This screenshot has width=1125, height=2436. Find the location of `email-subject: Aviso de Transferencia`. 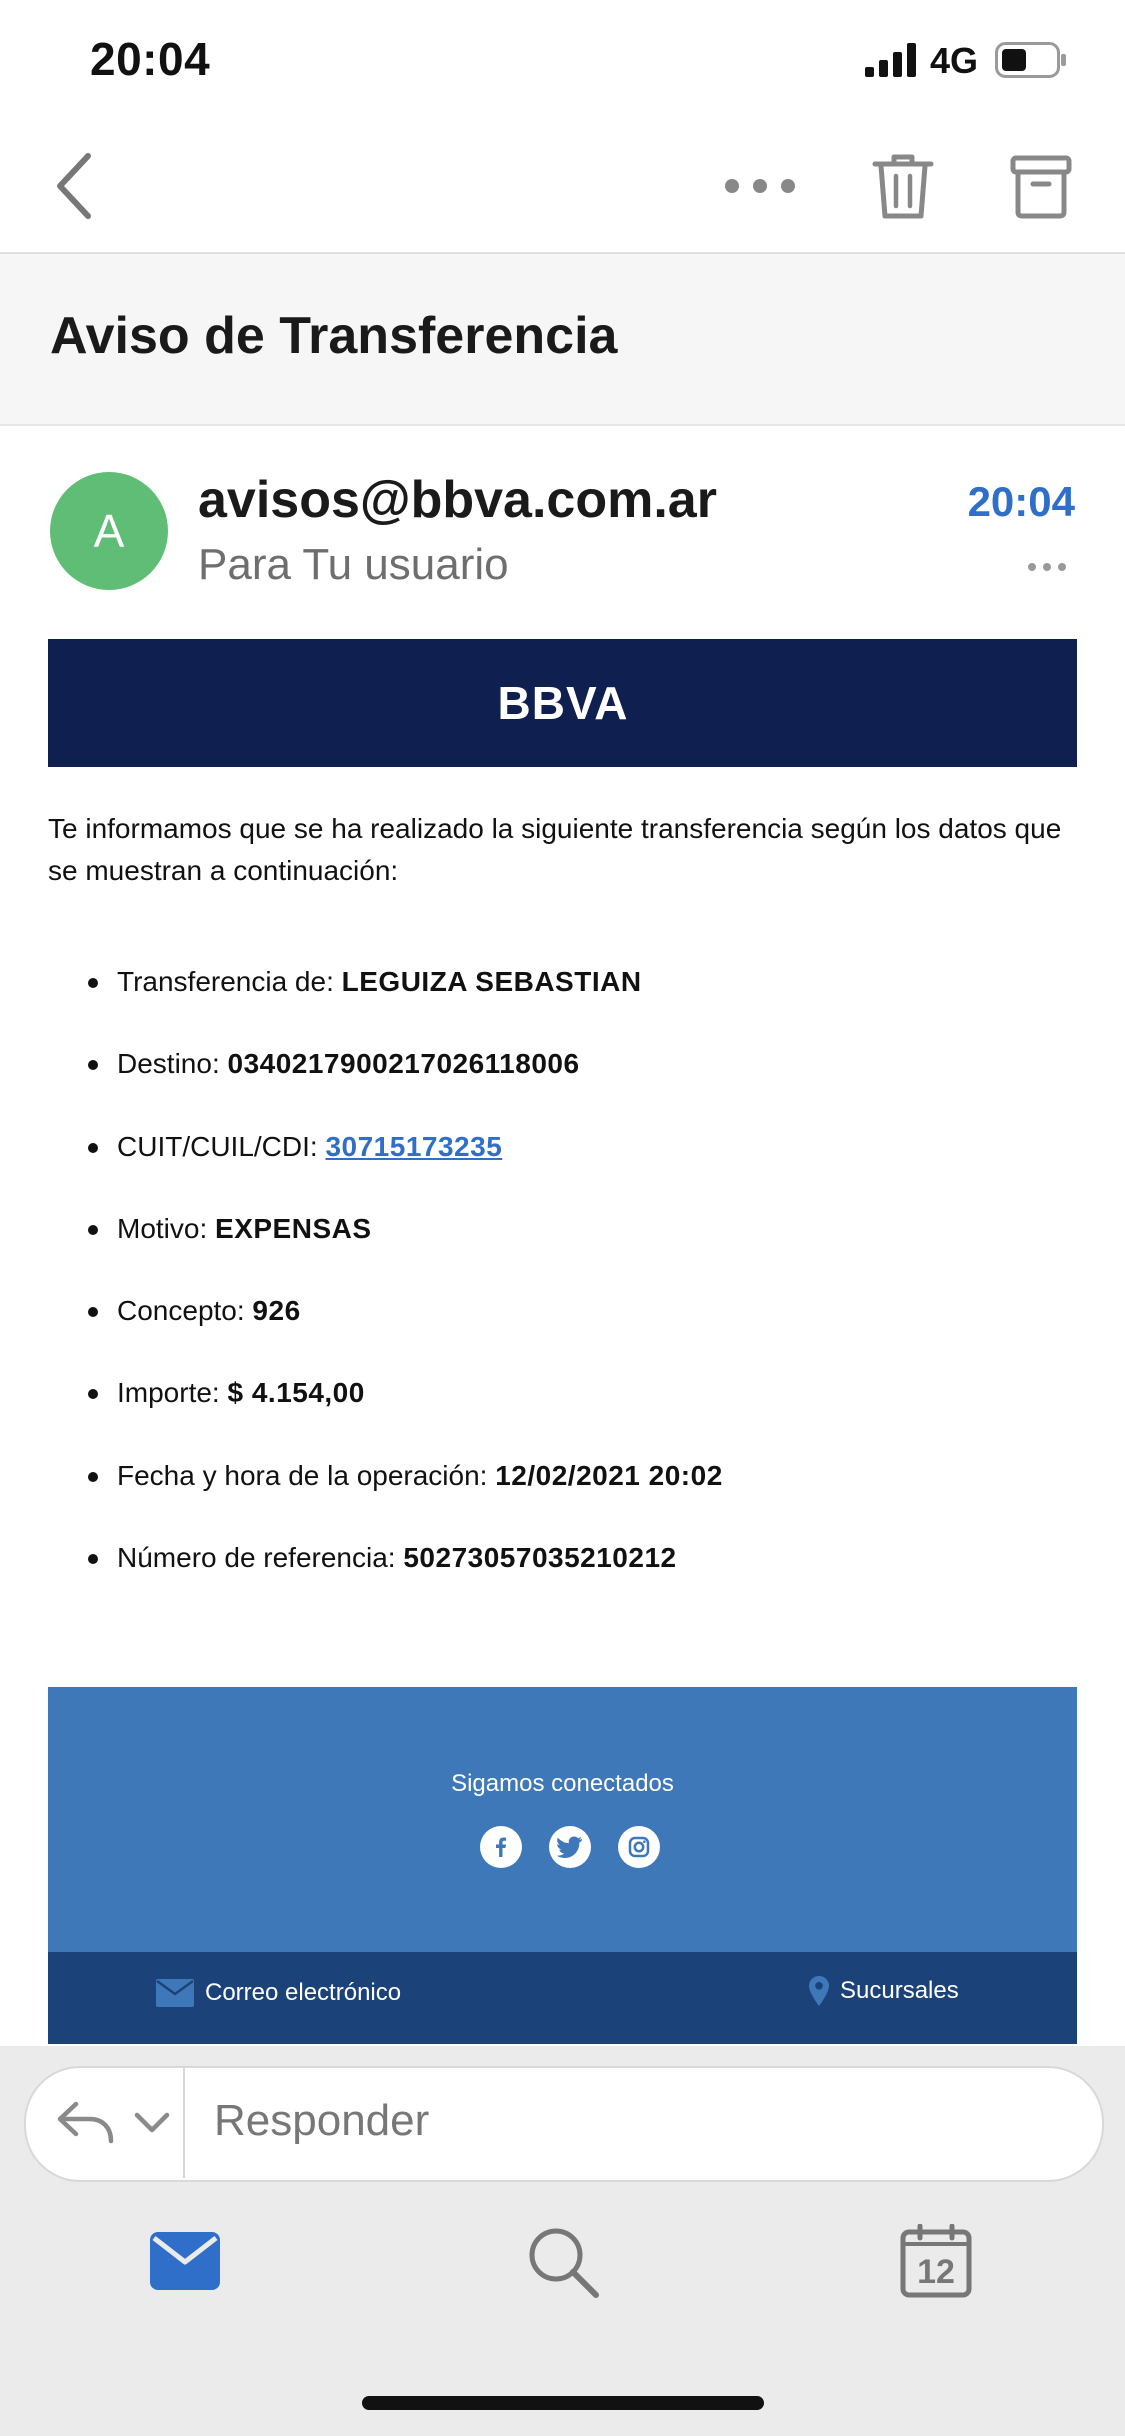

email-subject: Aviso de Transferencia is located at coordinates (334, 336).